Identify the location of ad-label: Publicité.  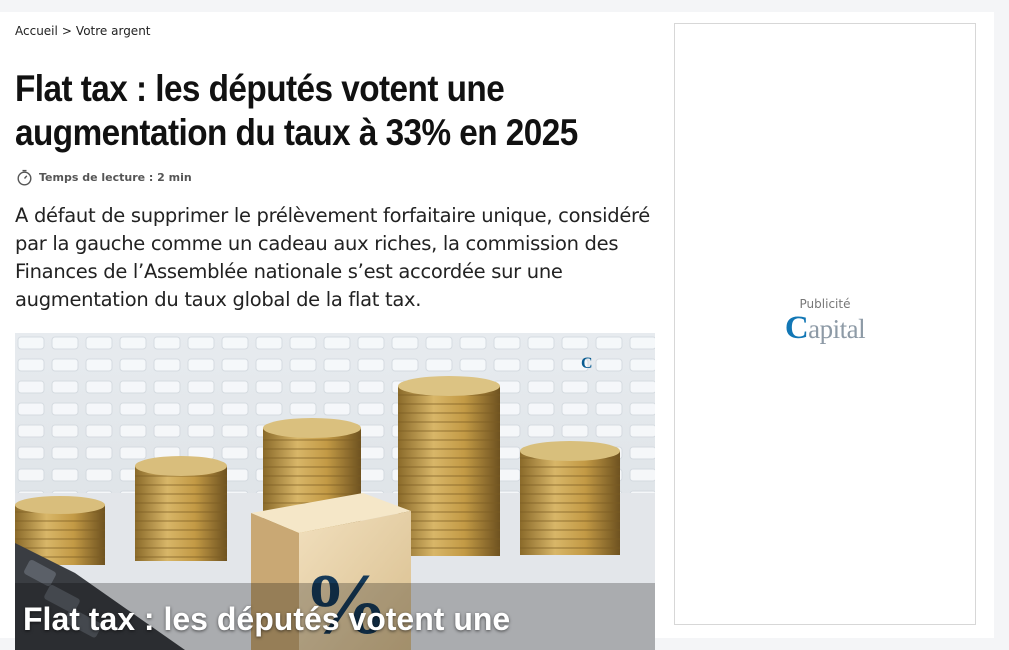
(825, 304).